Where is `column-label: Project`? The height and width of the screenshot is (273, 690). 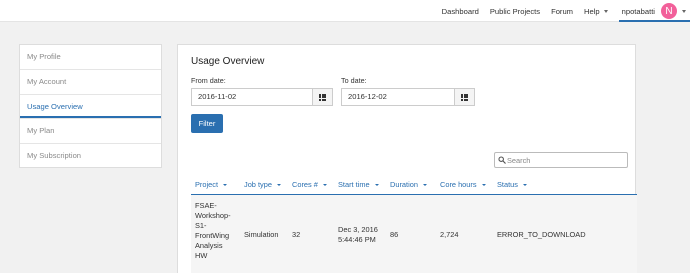 column-label: Project is located at coordinates (207, 184).